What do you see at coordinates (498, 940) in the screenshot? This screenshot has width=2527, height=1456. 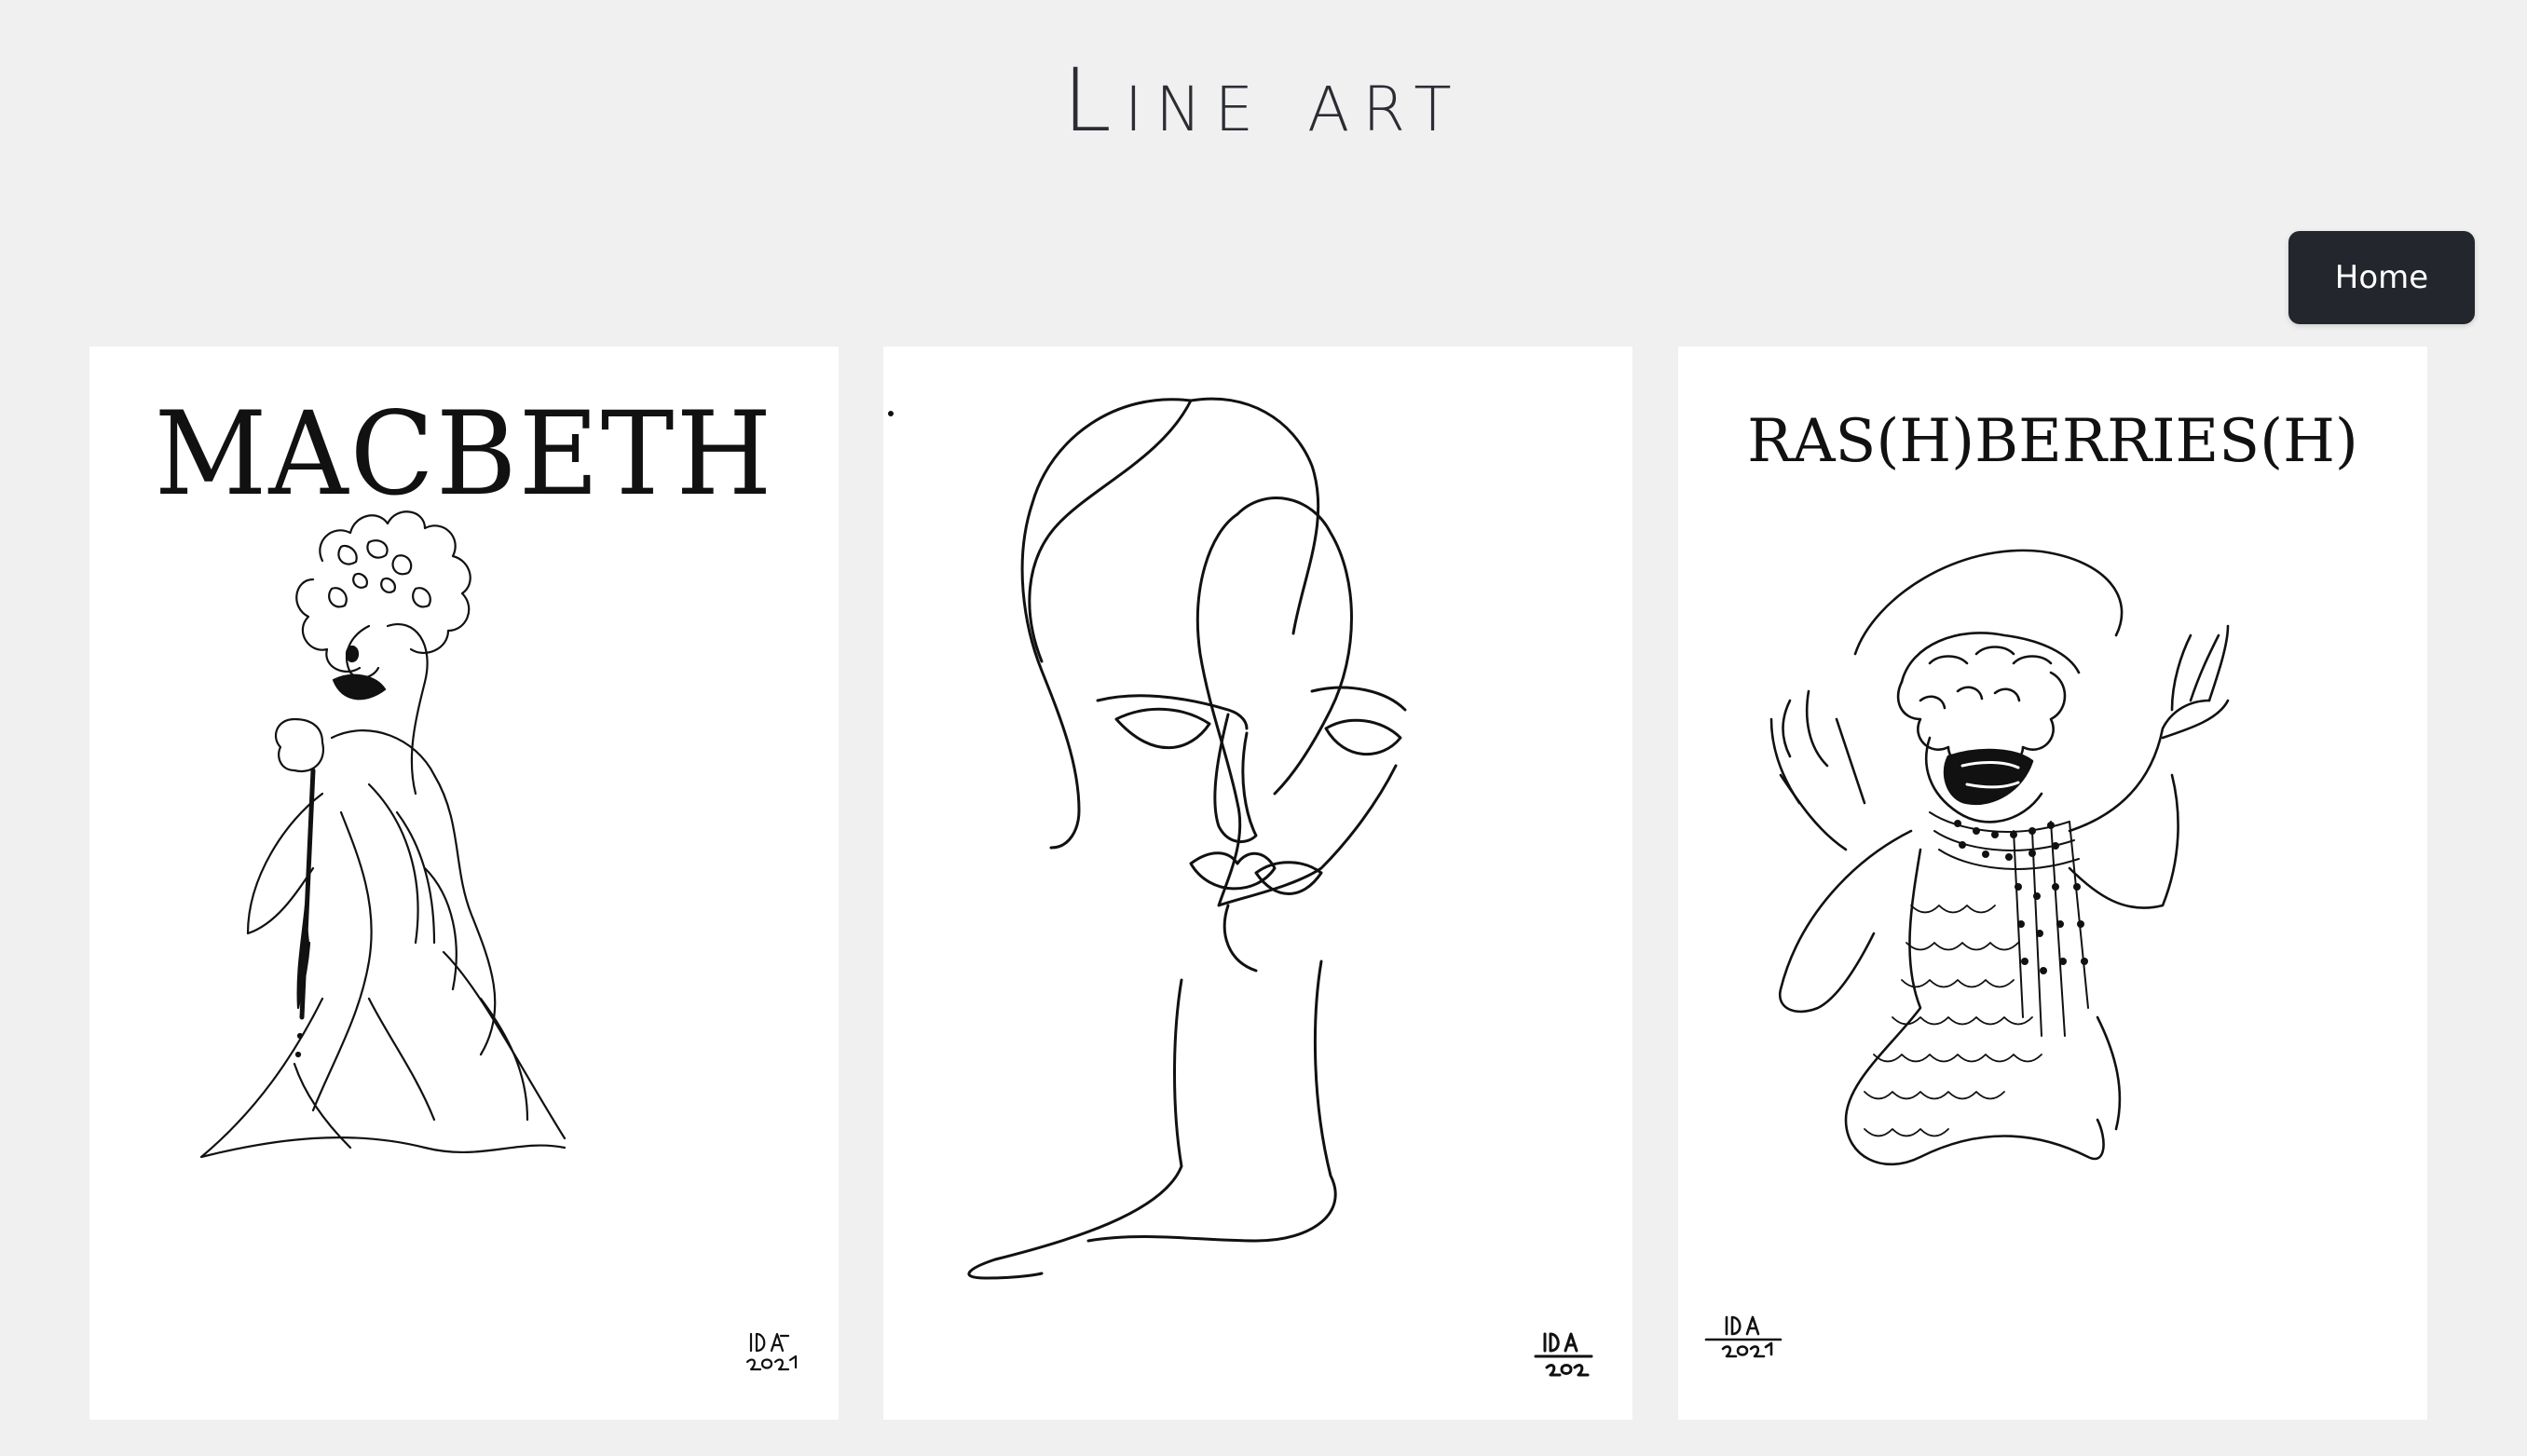 I see `macbeth-drawing` at bounding box center [498, 940].